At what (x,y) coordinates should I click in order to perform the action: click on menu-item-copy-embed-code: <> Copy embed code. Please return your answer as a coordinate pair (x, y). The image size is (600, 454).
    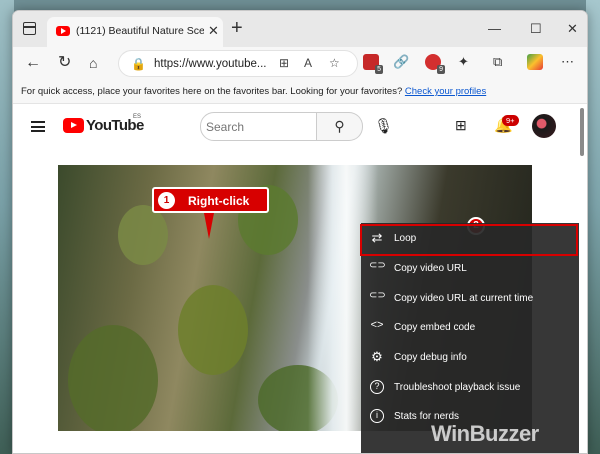
    Looking at the image, I should click on (470, 327).